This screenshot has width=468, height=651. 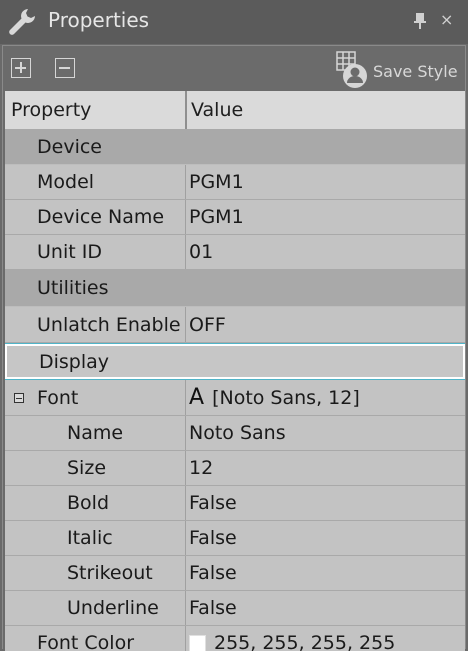 What do you see at coordinates (415, 71) in the screenshot?
I see `save-style-label: Save Style` at bounding box center [415, 71].